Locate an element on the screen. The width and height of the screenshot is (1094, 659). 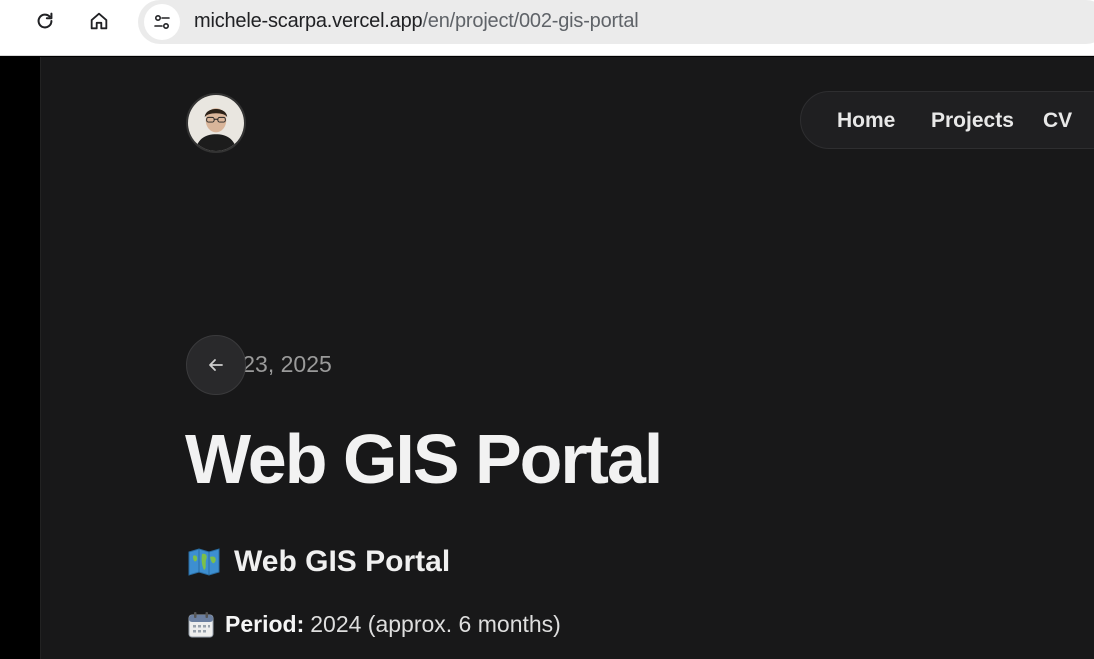
calendar-icon is located at coordinates (201, 624).